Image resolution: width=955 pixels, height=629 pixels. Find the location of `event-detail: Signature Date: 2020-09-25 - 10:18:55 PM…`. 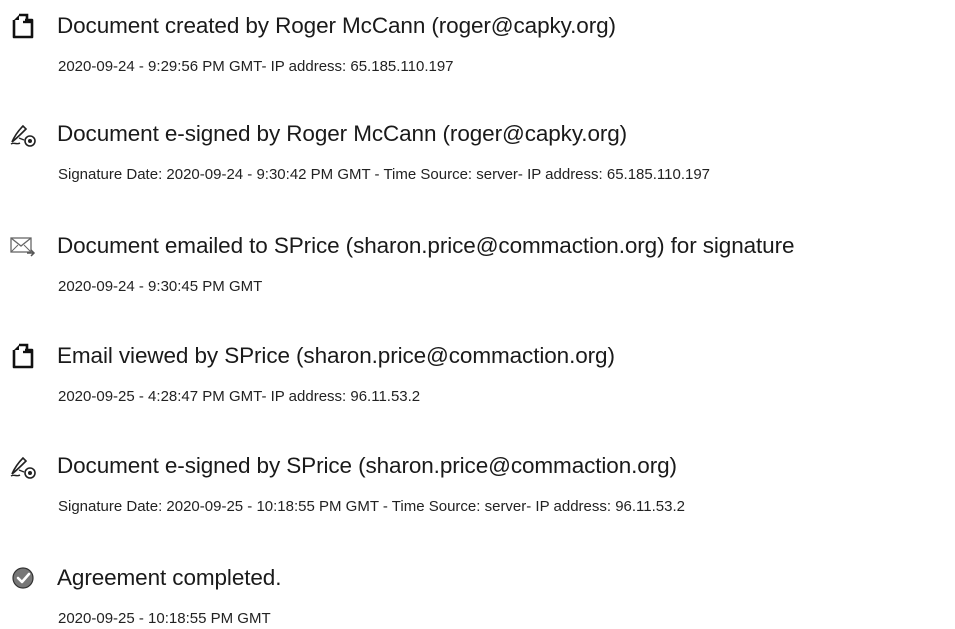

event-detail: Signature Date: 2020-09-25 - 10:18:55 PM… is located at coordinates (371, 506).